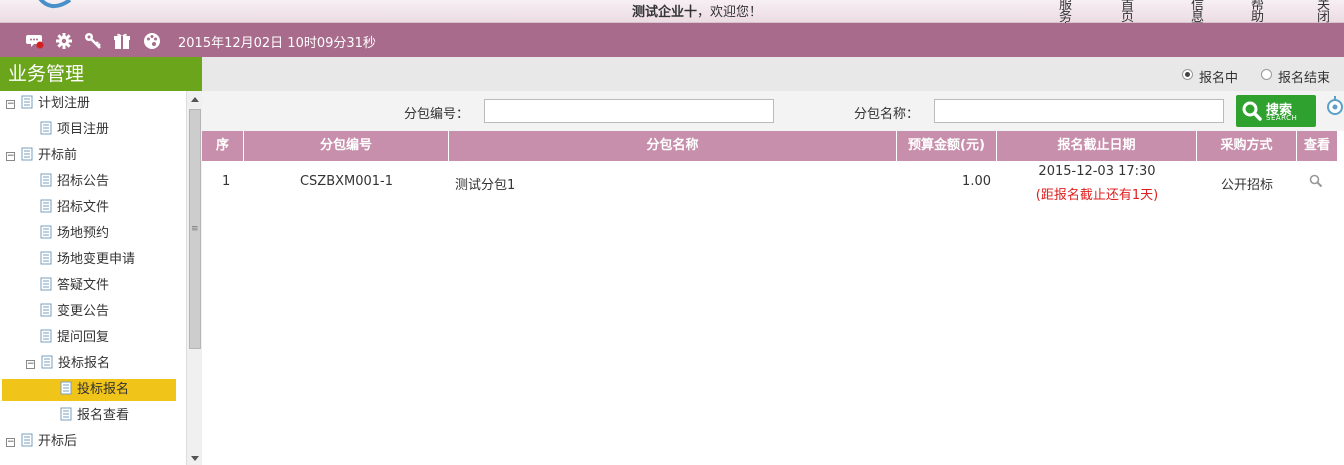 This screenshot has height=465, width=1344. I want to click on nav-help: 帮助, so click(1257, 12).